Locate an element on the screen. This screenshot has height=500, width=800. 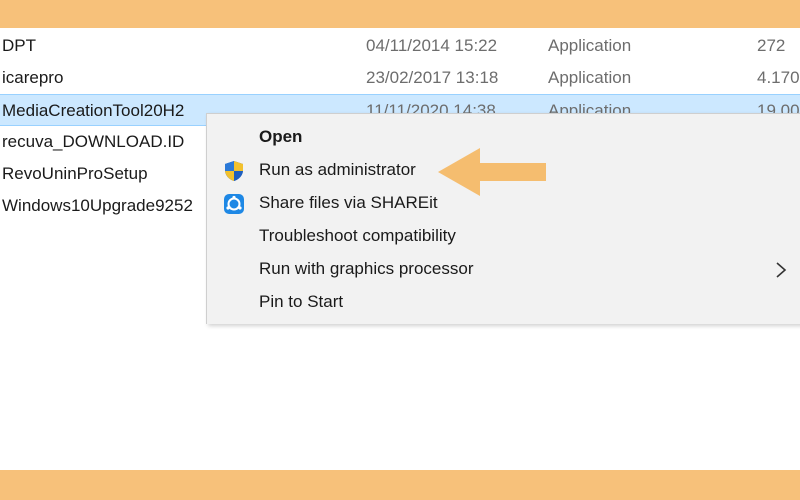
file-date: 23/02/2017 13:18 is located at coordinates (432, 77).